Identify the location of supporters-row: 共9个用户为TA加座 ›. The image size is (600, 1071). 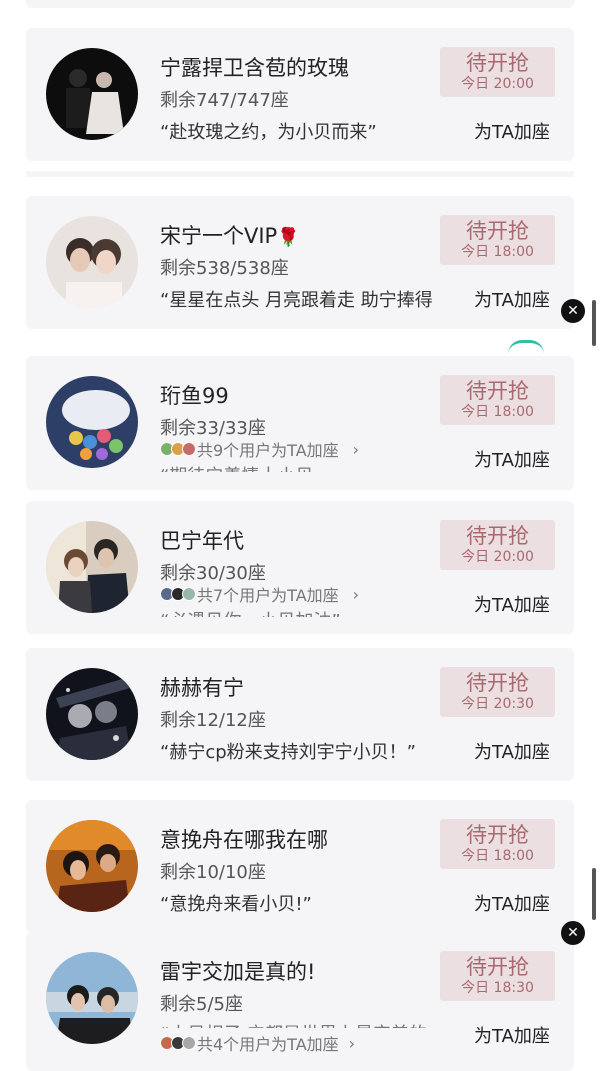
(259, 449).